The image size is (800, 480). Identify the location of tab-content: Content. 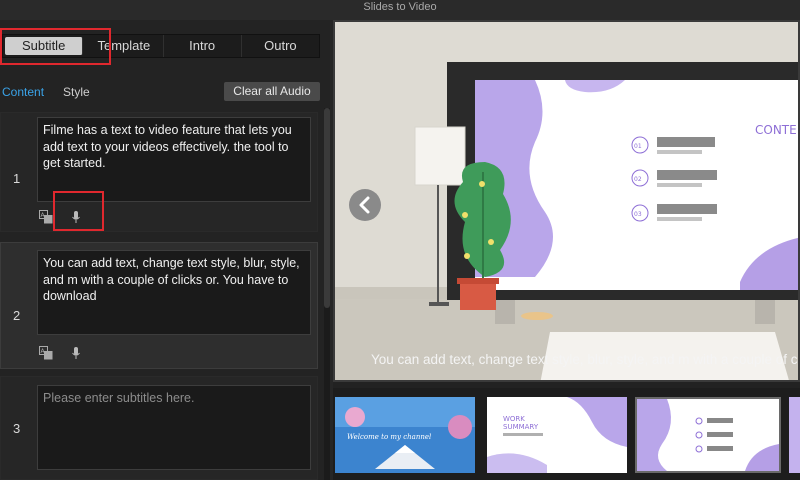
(23, 92).